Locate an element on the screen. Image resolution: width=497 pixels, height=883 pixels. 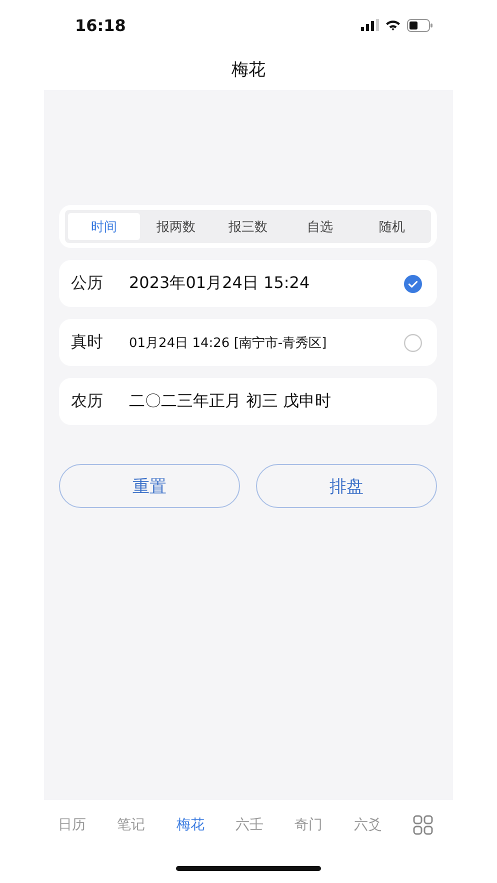
status-time: 16:18 is located at coordinates (100, 25).